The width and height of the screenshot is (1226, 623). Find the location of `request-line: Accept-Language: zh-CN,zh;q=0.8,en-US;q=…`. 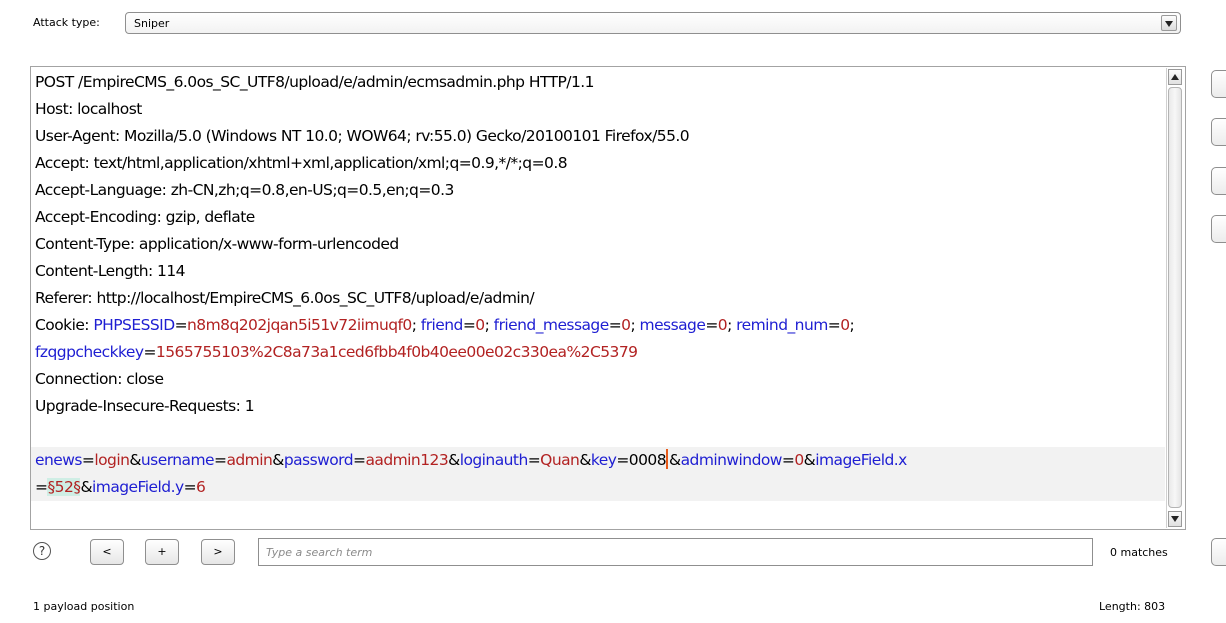

request-line: Accept-Language: zh-CN,zh;q=0.8,en-US;q=… is located at coordinates (599, 190).